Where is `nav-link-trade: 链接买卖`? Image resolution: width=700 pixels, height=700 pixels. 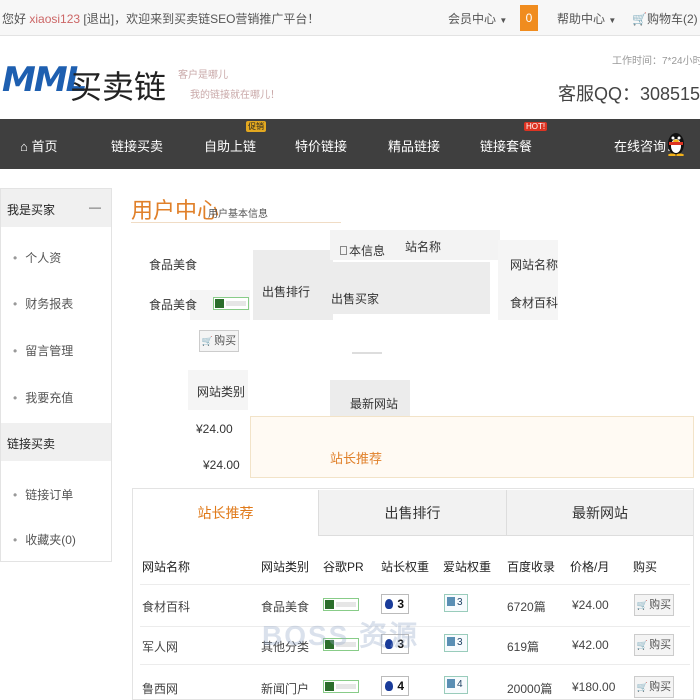 nav-link-trade: 链接买卖 is located at coordinates (137, 145).